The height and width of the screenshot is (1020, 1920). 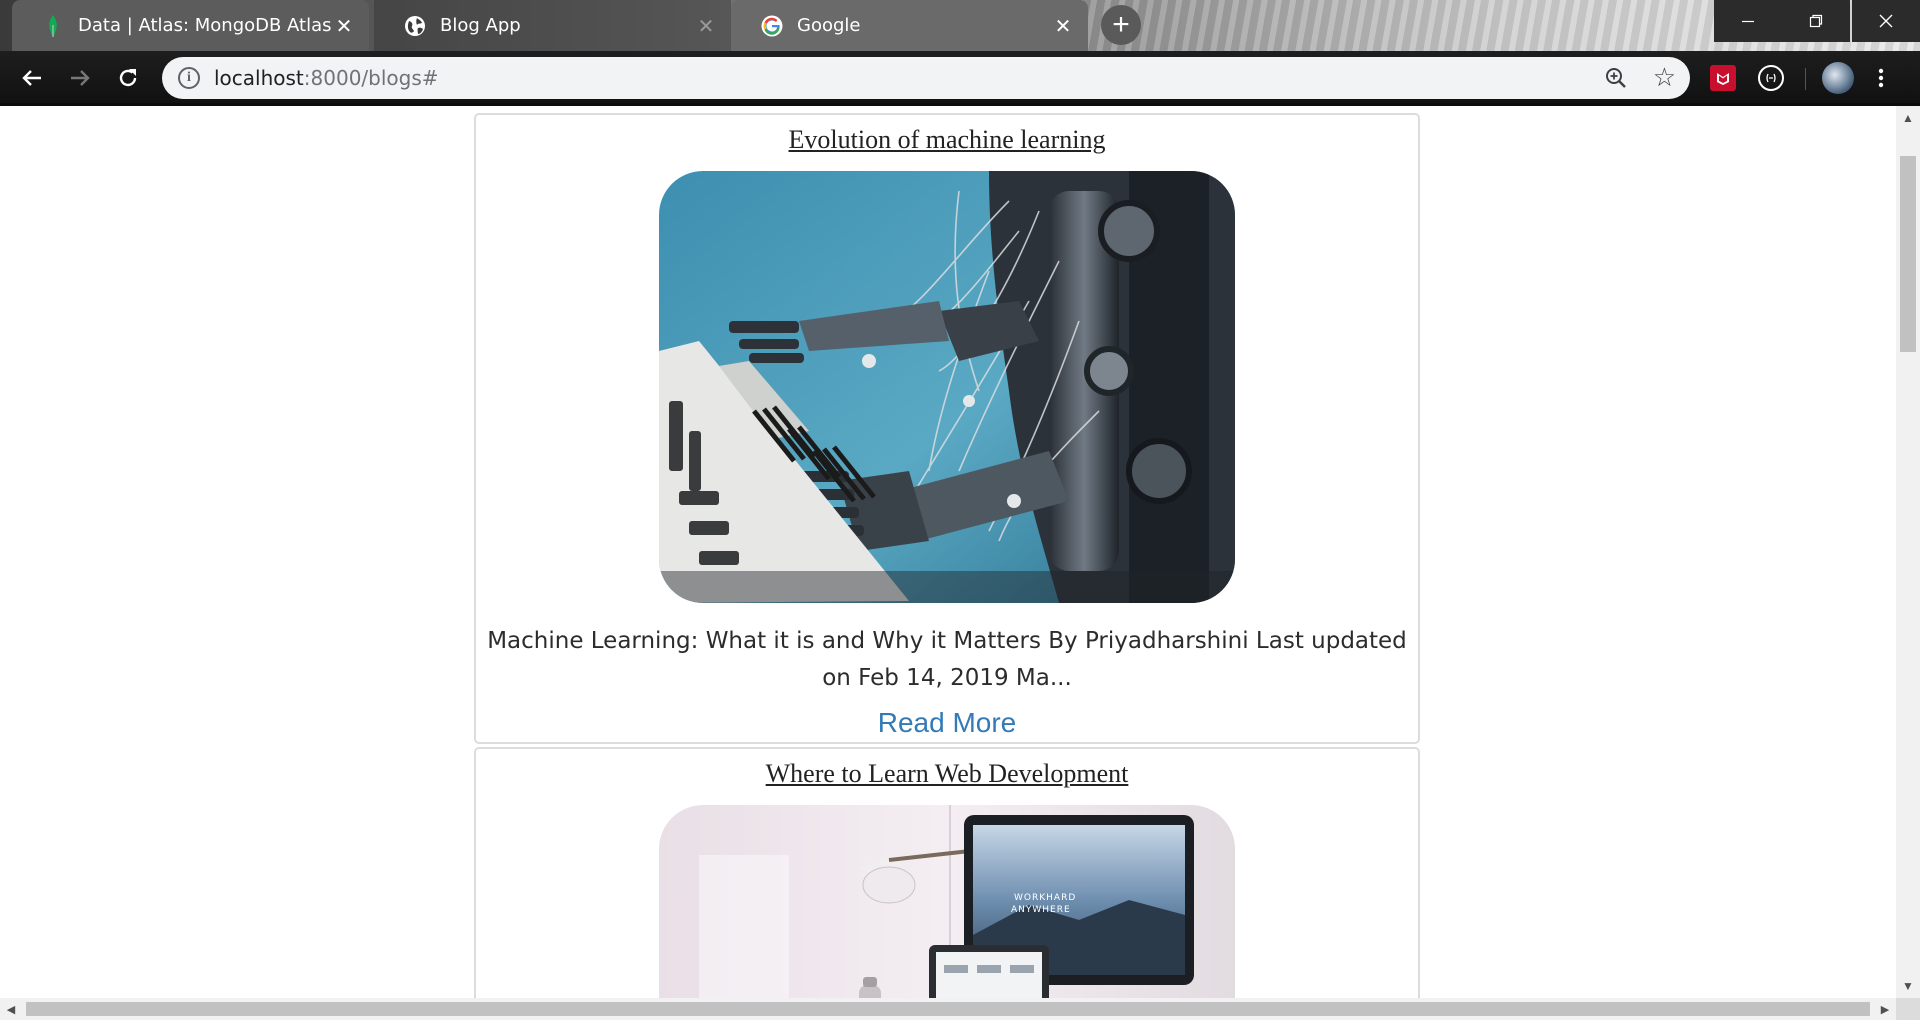 What do you see at coordinates (1908, 254) in the screenshot?
I see `vertical-scroll-thumb` at bounding box center [1908, 254].